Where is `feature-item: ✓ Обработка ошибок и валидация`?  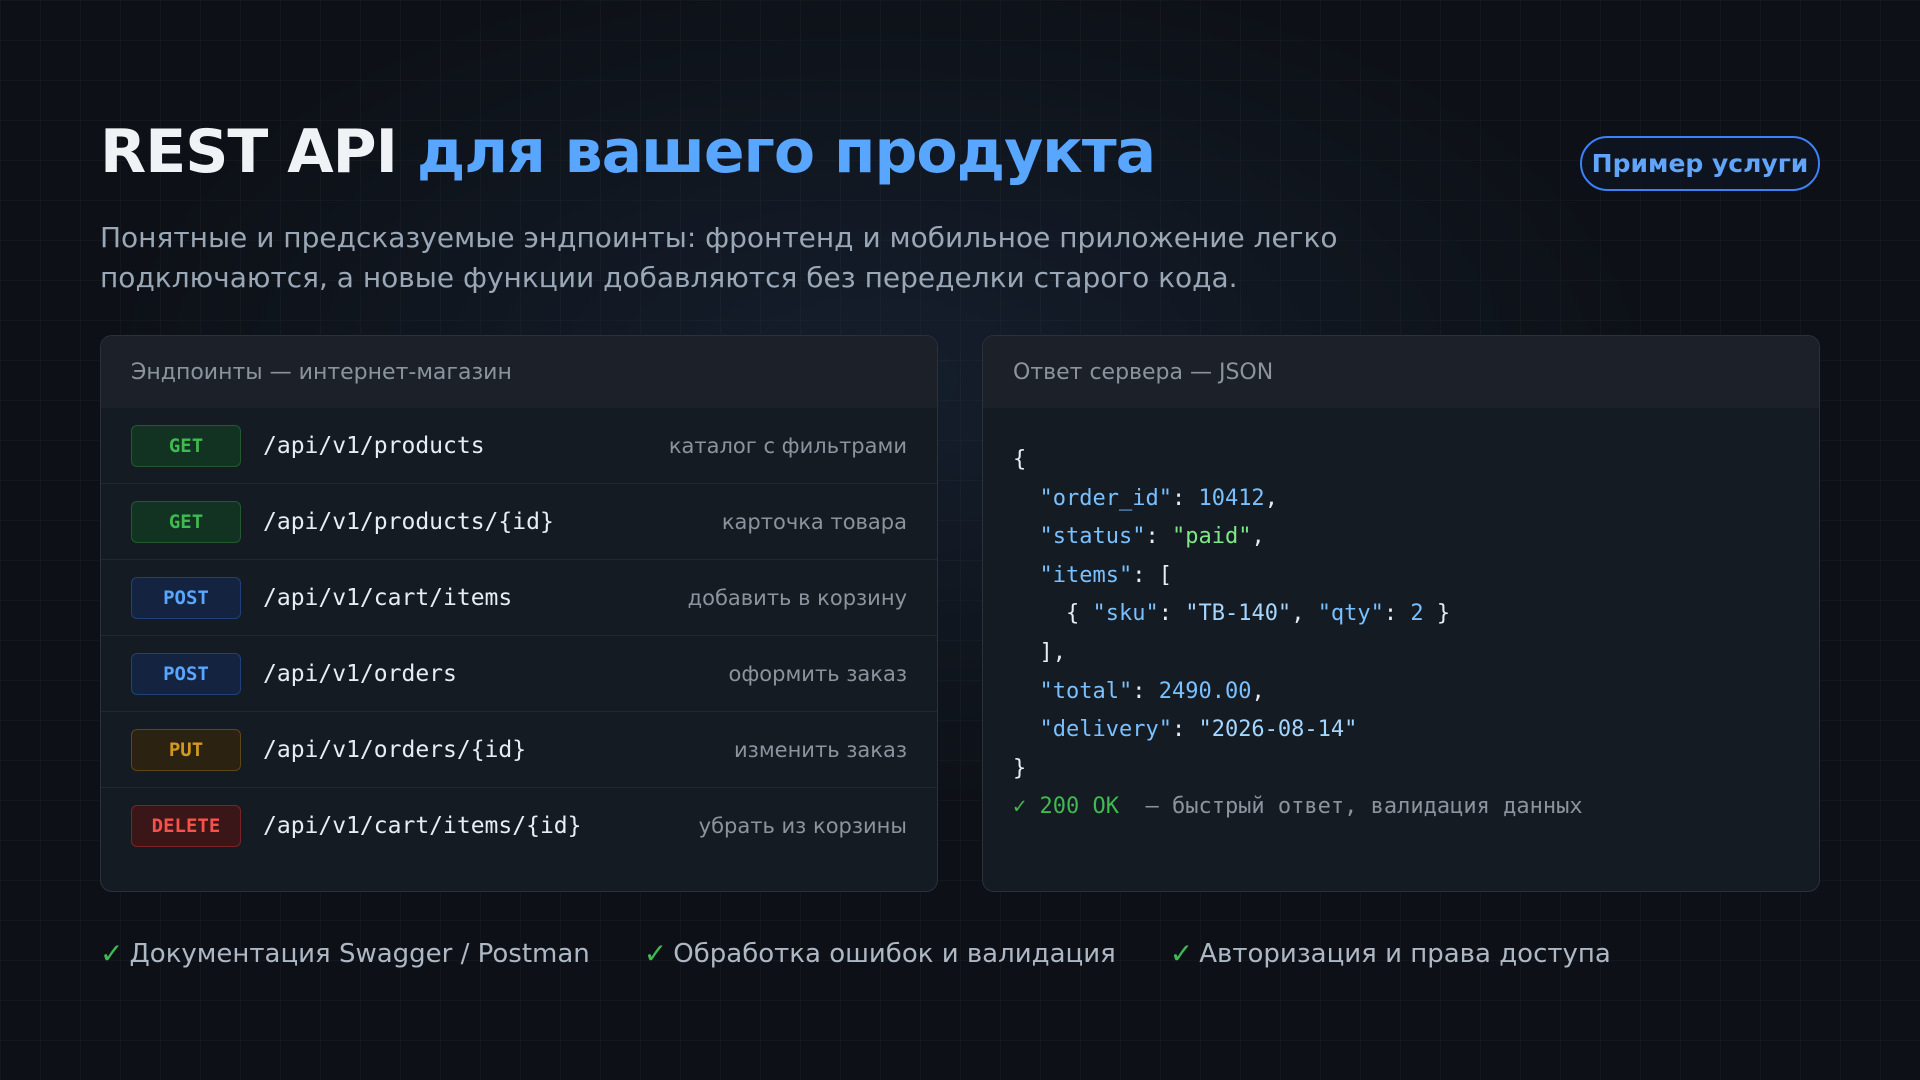 feature-item: ✓ Обработка ошибок и валидация is located at coordinates (880, 953).